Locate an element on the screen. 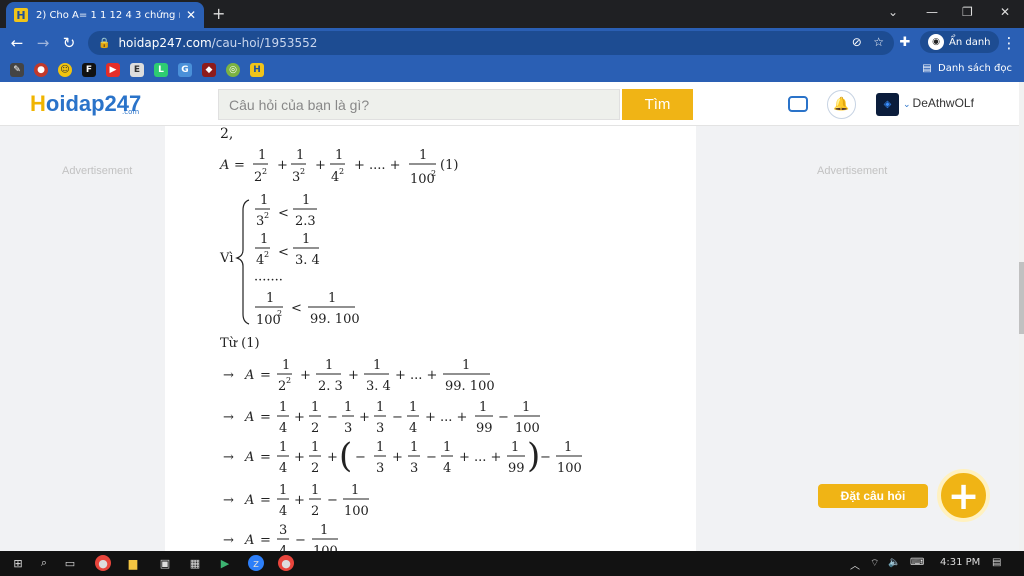 Image resolution: width=1024 pixels, height=576 pixels. tray-chevron-icon: ︿ is located at coordinates (855, 564).